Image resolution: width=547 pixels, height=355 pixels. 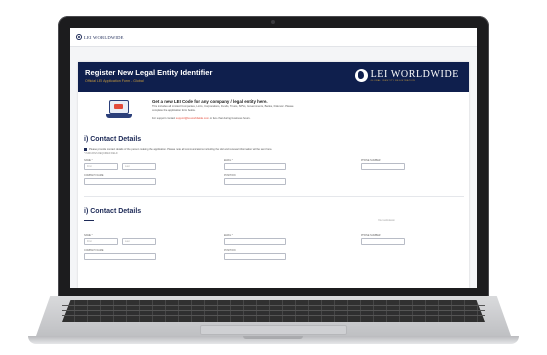 I want to click on page-subtitle: Official LEI Application Form - Global, so click(x=114, y=81).